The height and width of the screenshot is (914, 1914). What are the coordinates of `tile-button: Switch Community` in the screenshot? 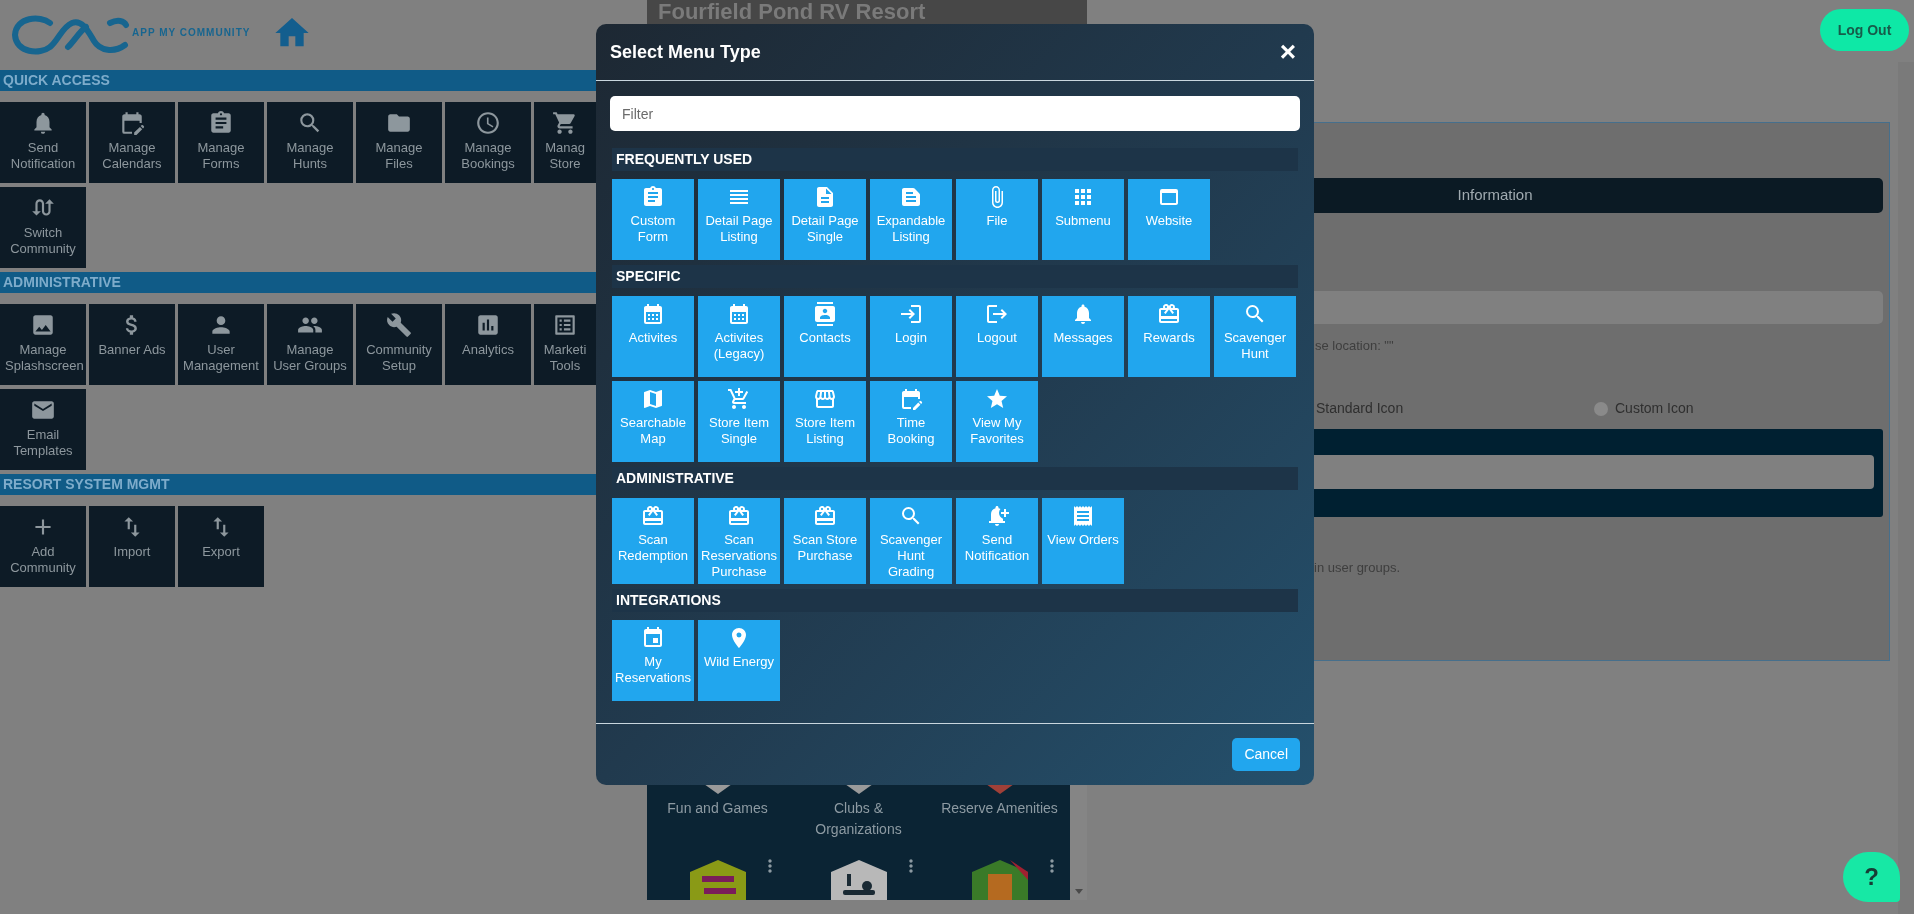 It's located at (43, 227).